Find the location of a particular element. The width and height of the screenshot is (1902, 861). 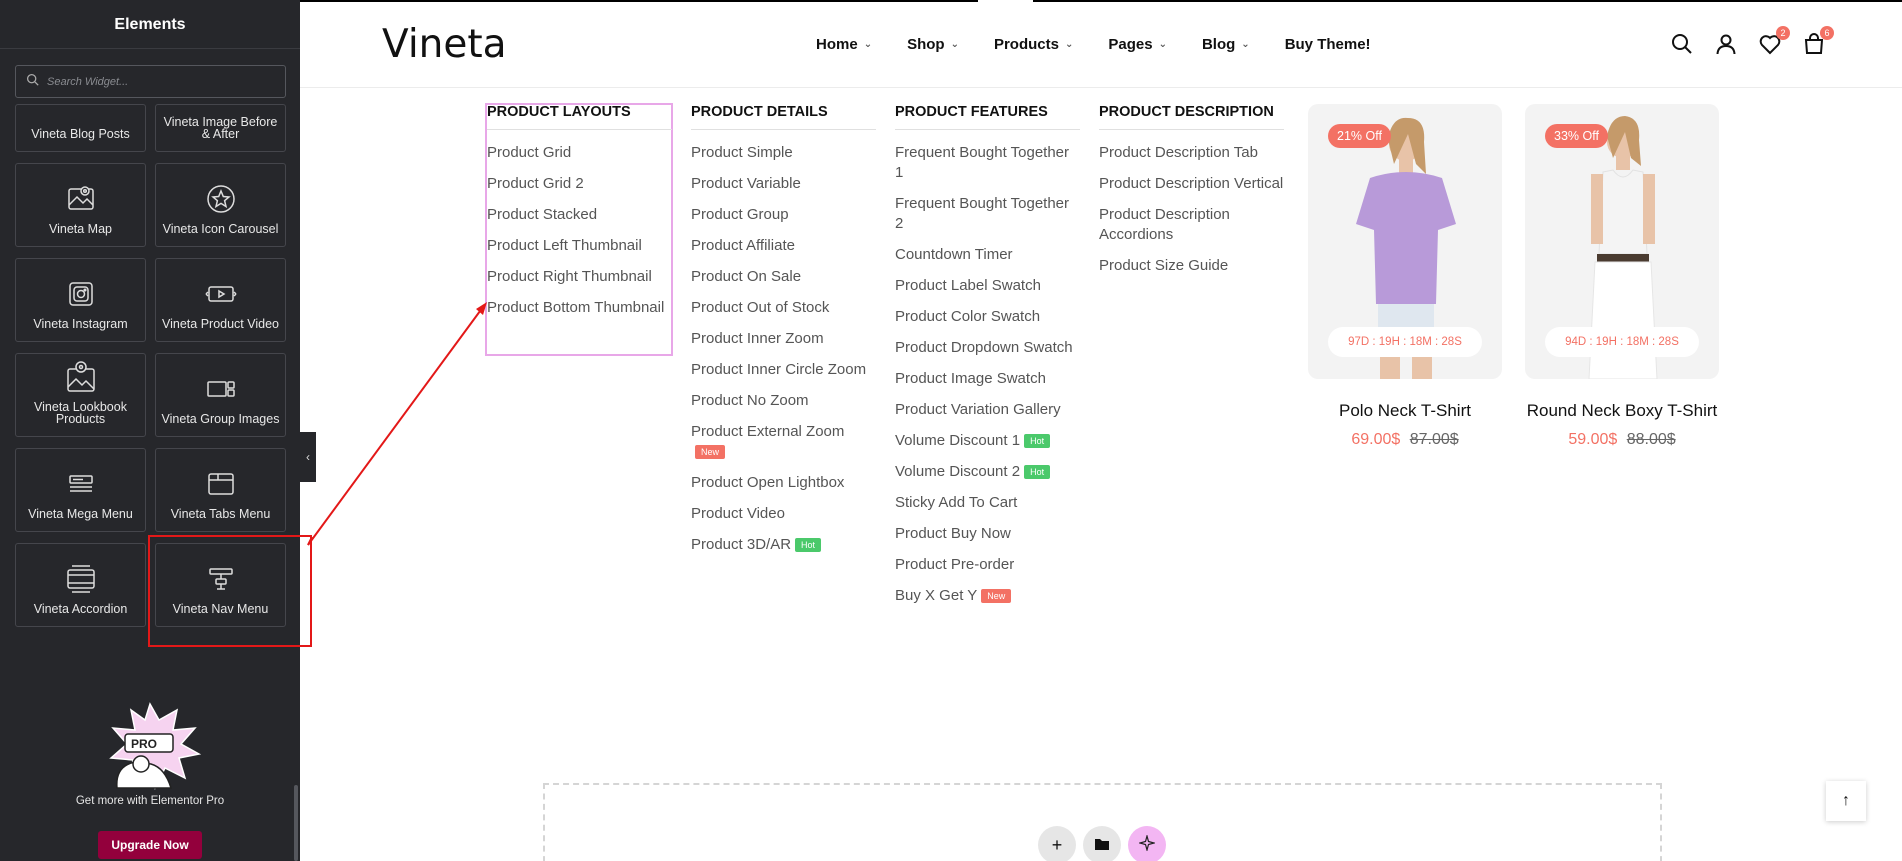

nav-label: Blog is located at coordinates (1218, 44).